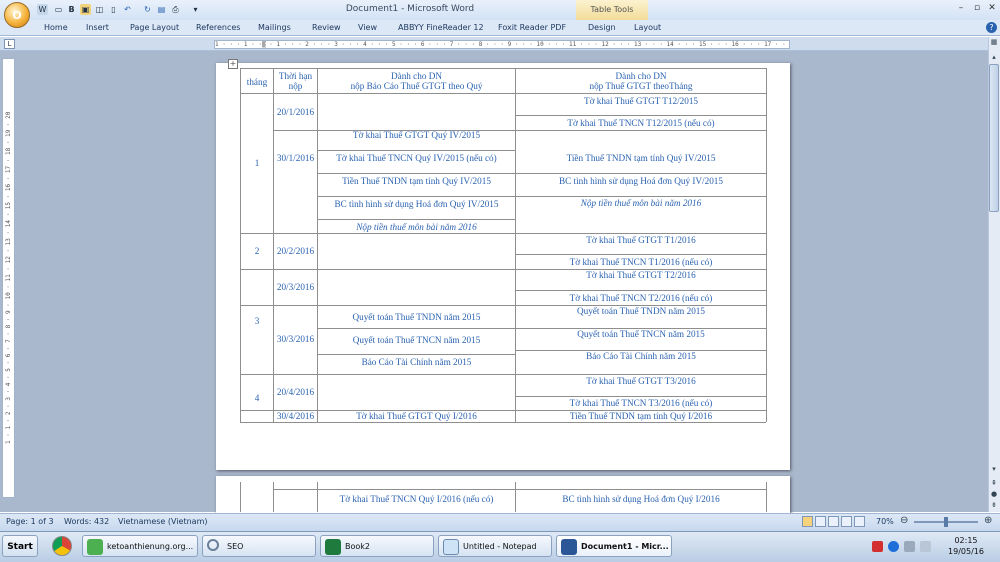 The width and height of the screenshot is (1000, 562). What do you see at coordinates (377, 546) in the screenshot?
I see `taskbar-item-excel: Book2` at bounding box center [377, 546].